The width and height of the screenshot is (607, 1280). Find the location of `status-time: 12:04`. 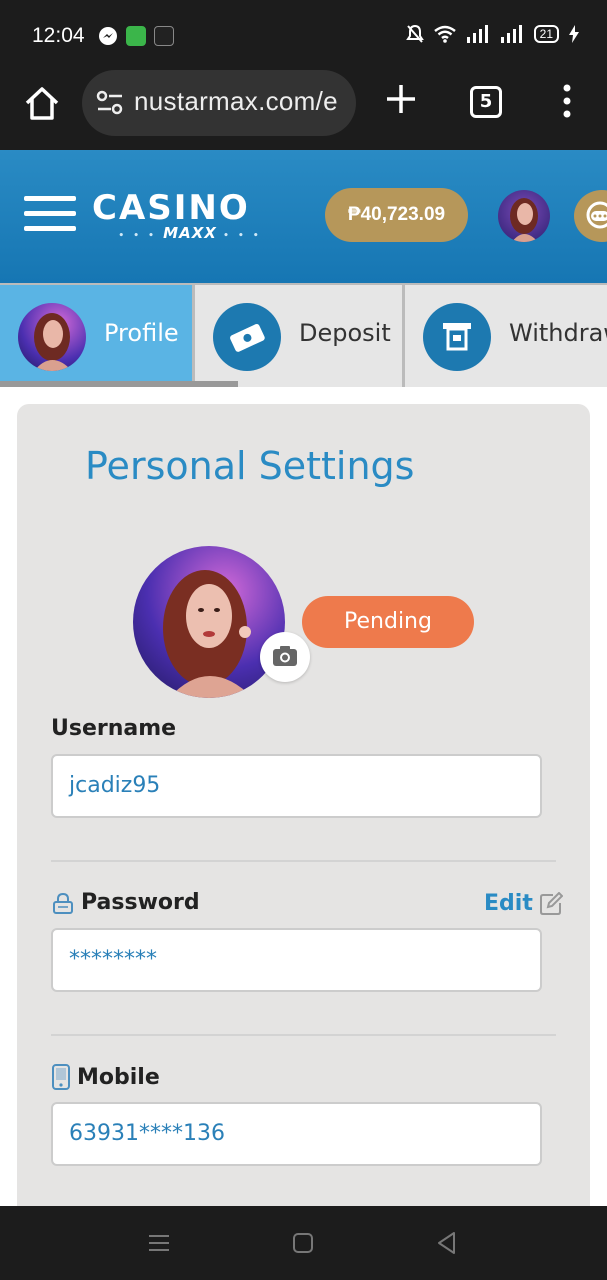

status-time: 12:04 is located at coordinates (58, 35).